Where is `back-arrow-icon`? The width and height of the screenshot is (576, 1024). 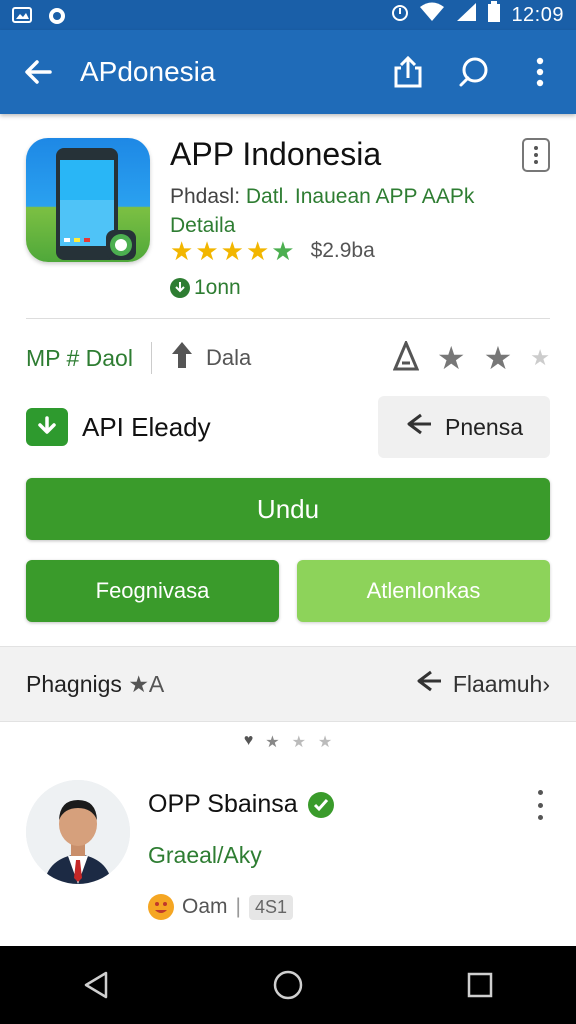 back-arrow-icon is located at coordinates (38, 72).